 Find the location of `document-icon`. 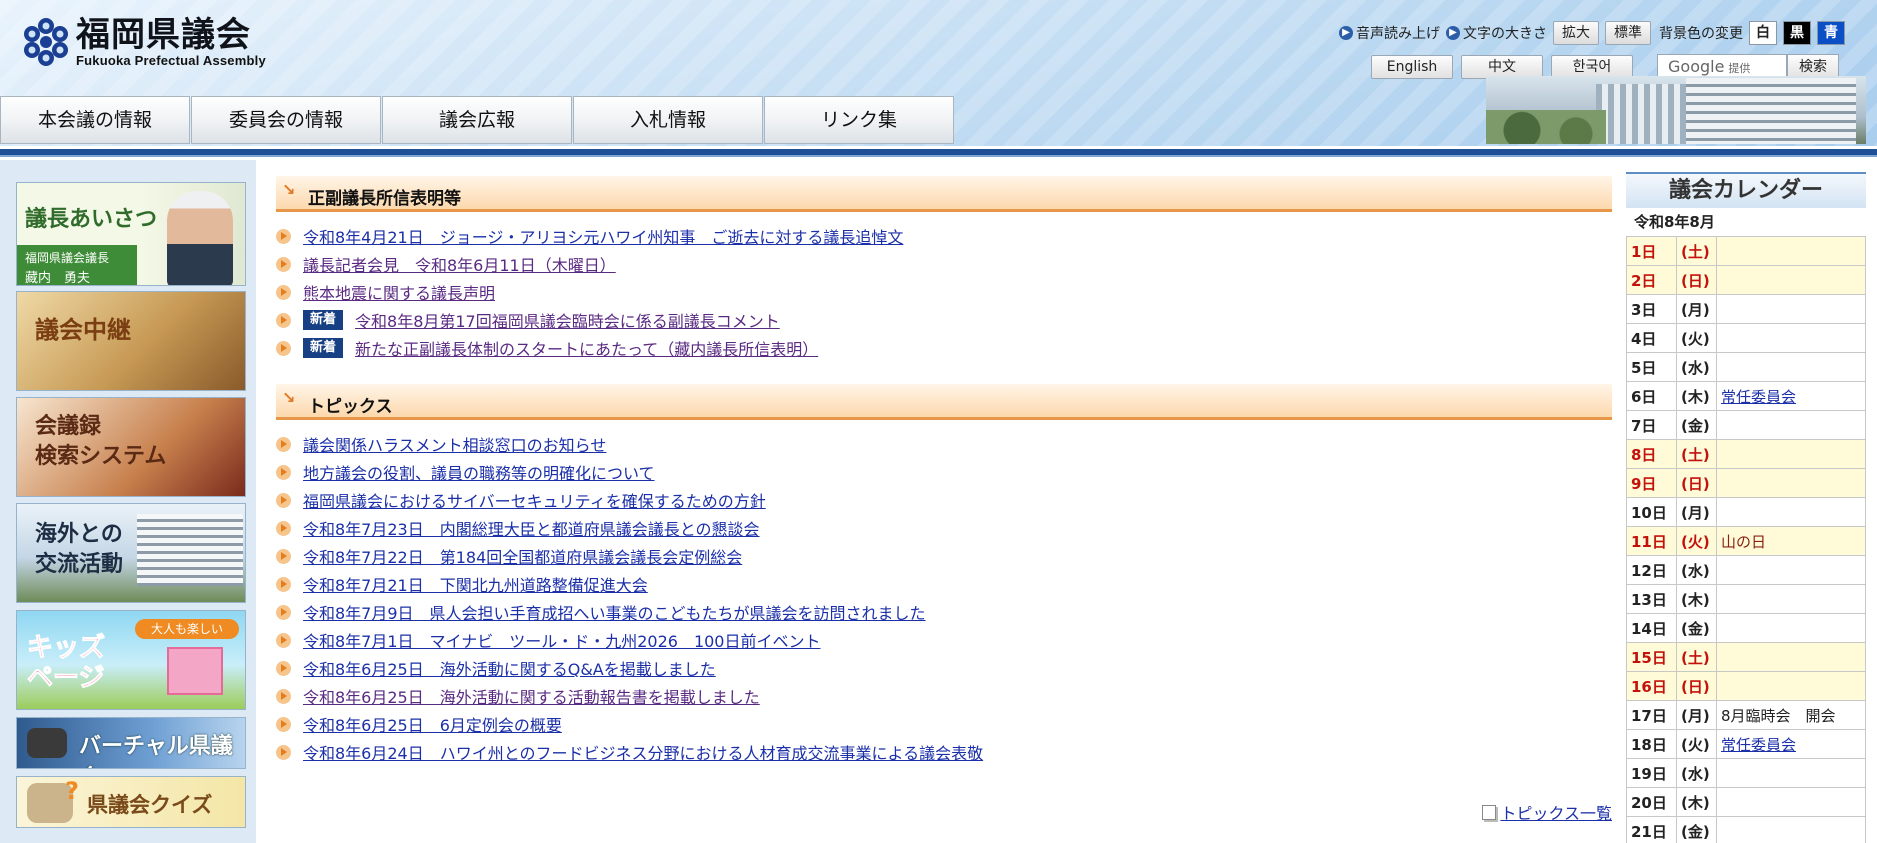

document-icon is located at coordinates (1489, 812).